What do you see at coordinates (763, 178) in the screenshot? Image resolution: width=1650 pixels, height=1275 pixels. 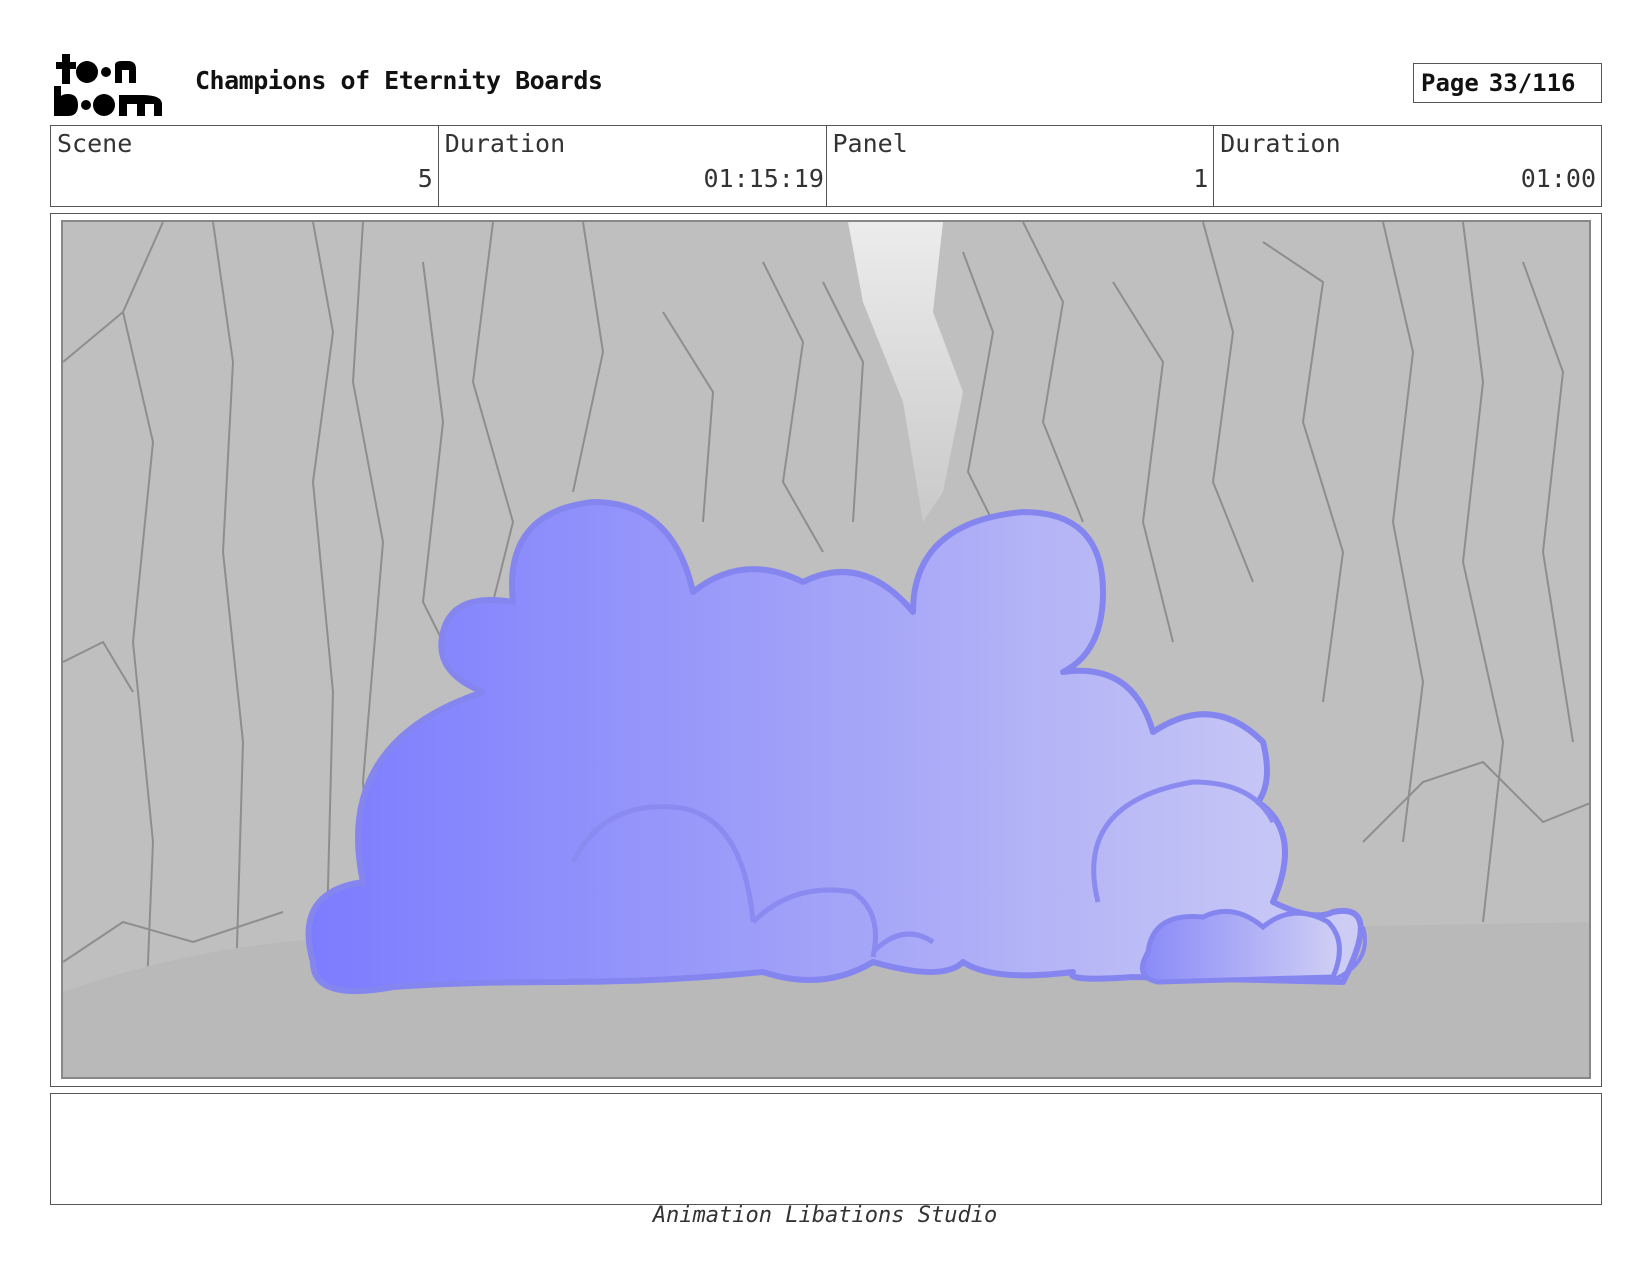 I see `scene-duration-value: 01:15:19` at bounding box center [763, 178].